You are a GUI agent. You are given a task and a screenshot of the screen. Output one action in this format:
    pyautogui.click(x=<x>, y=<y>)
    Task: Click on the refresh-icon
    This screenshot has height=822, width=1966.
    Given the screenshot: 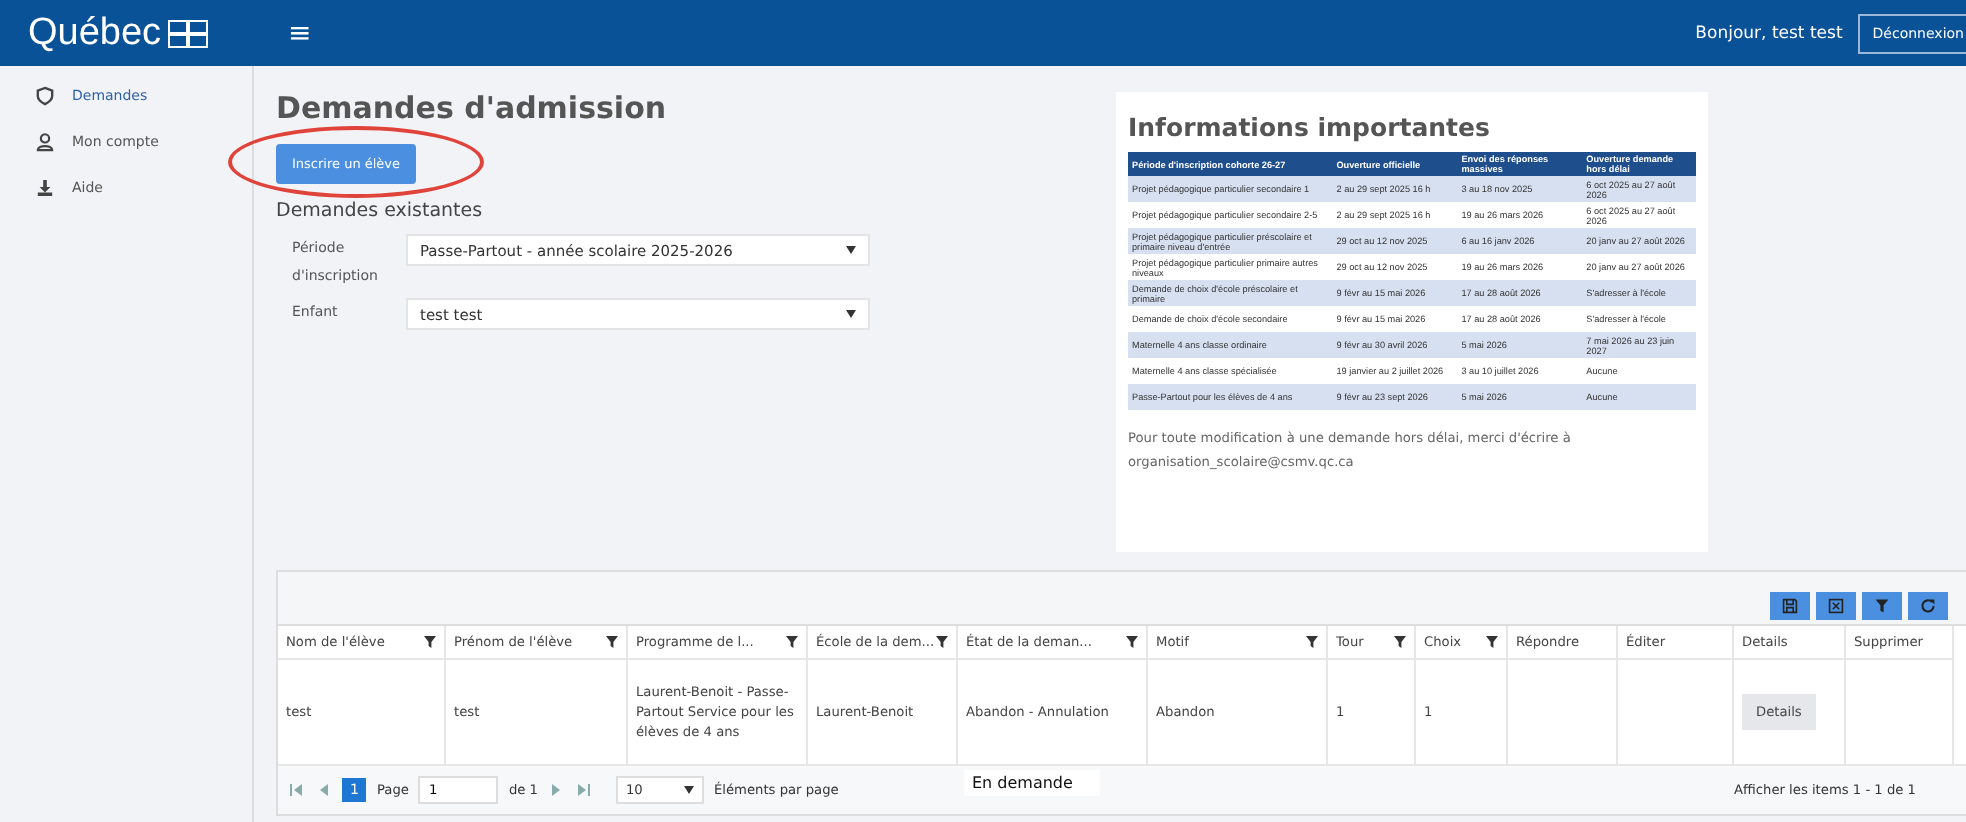 What is the action you would take?
    pyautogui.click(x=1928, y=606)
    